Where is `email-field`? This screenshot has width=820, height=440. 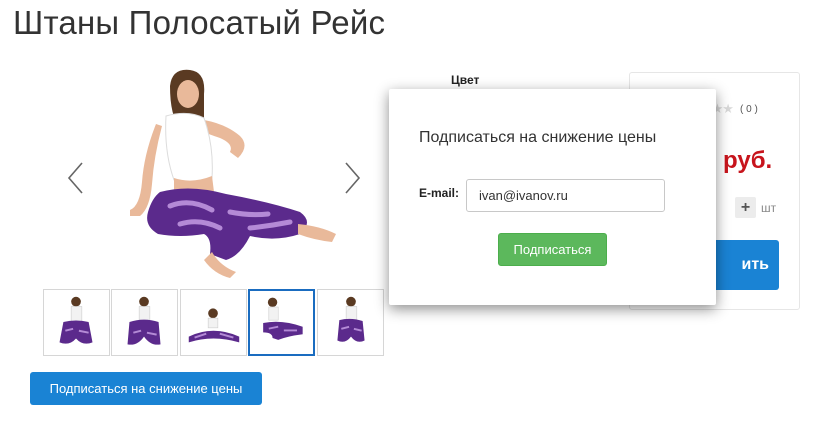 email-field is located at coordinates (565, 195).